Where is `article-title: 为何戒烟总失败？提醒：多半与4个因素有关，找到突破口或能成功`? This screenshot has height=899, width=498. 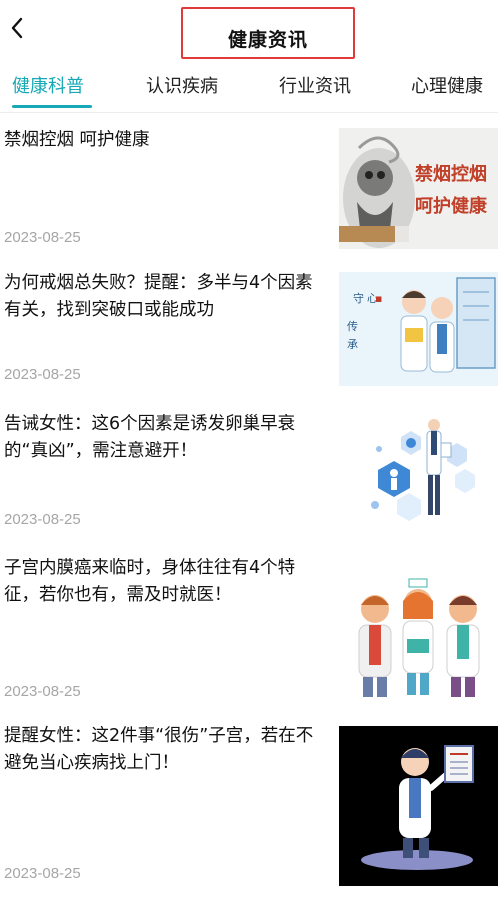 article-title: 为何戒烟总失败？提醒：多半与4个因素有关，找到突破口或能成功 is located at coordinates (158, 296).